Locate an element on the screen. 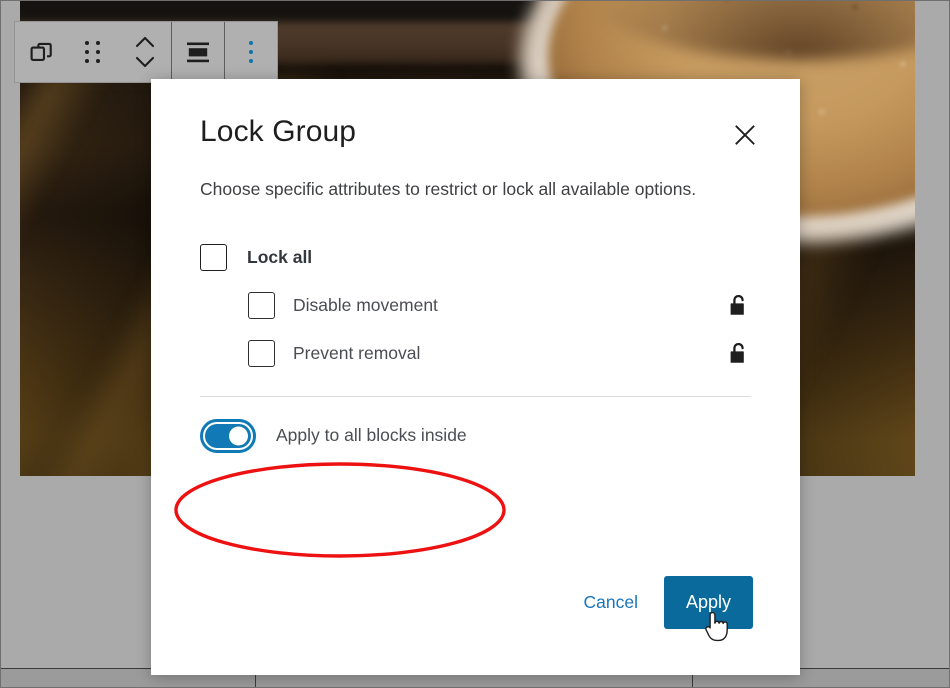 The height and width of the screenshot is (688, 950). drag-handle-button is located at coordinates (93, 52).